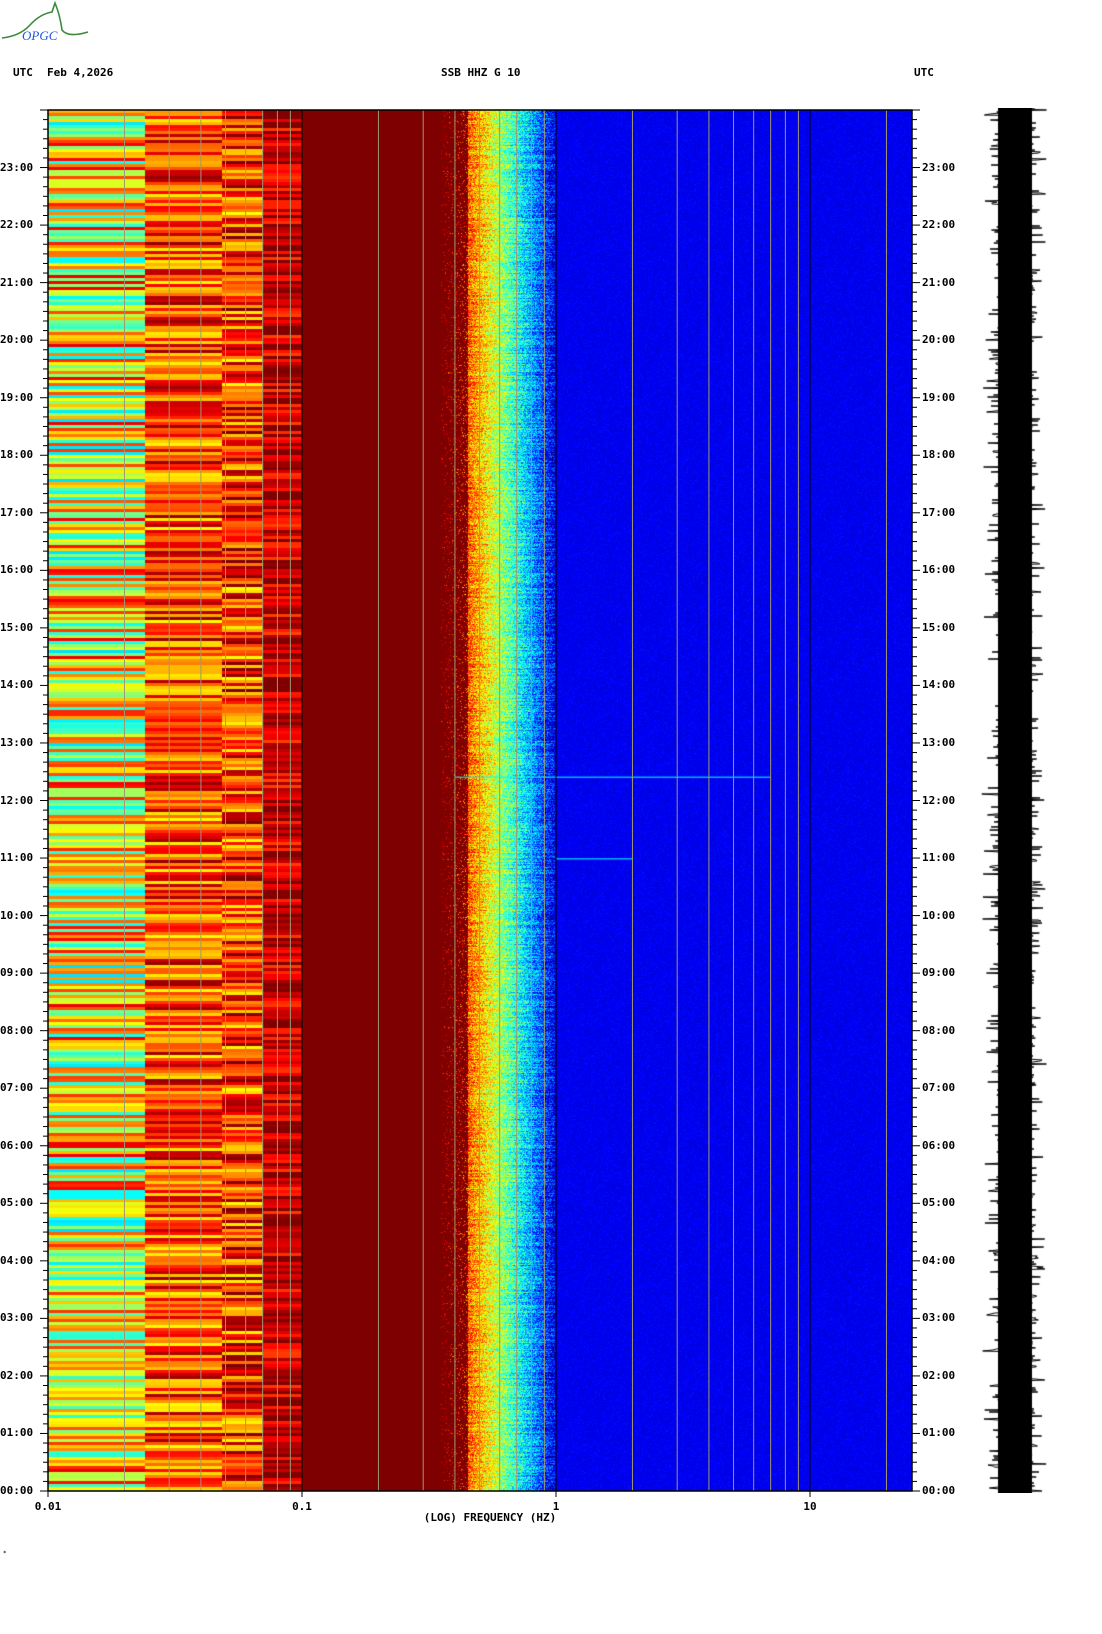 This screenshot has width=1102, height=1634. Describe the element at coordinates (939, 340) in the screenshot. I see `y-tick-label-right: 20:00` at that location.